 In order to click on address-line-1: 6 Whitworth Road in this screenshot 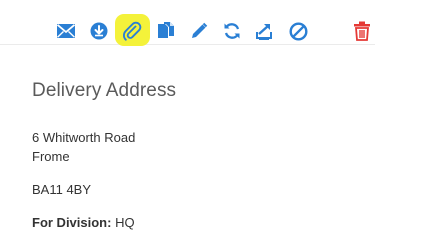, I will do `click(84, 137)`.